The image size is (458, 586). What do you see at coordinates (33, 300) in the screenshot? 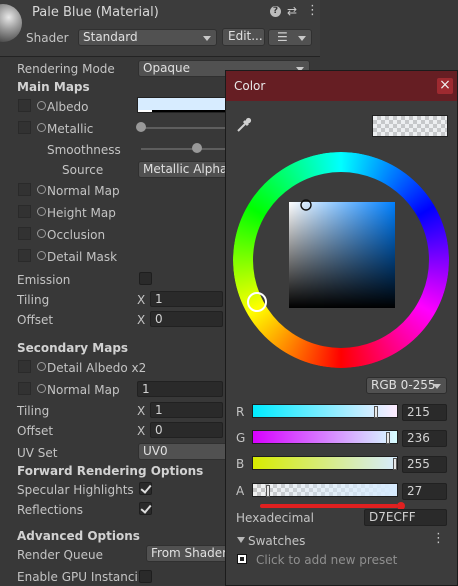
I see `tiling-label: Tiling` at bounding box center [33, 300].